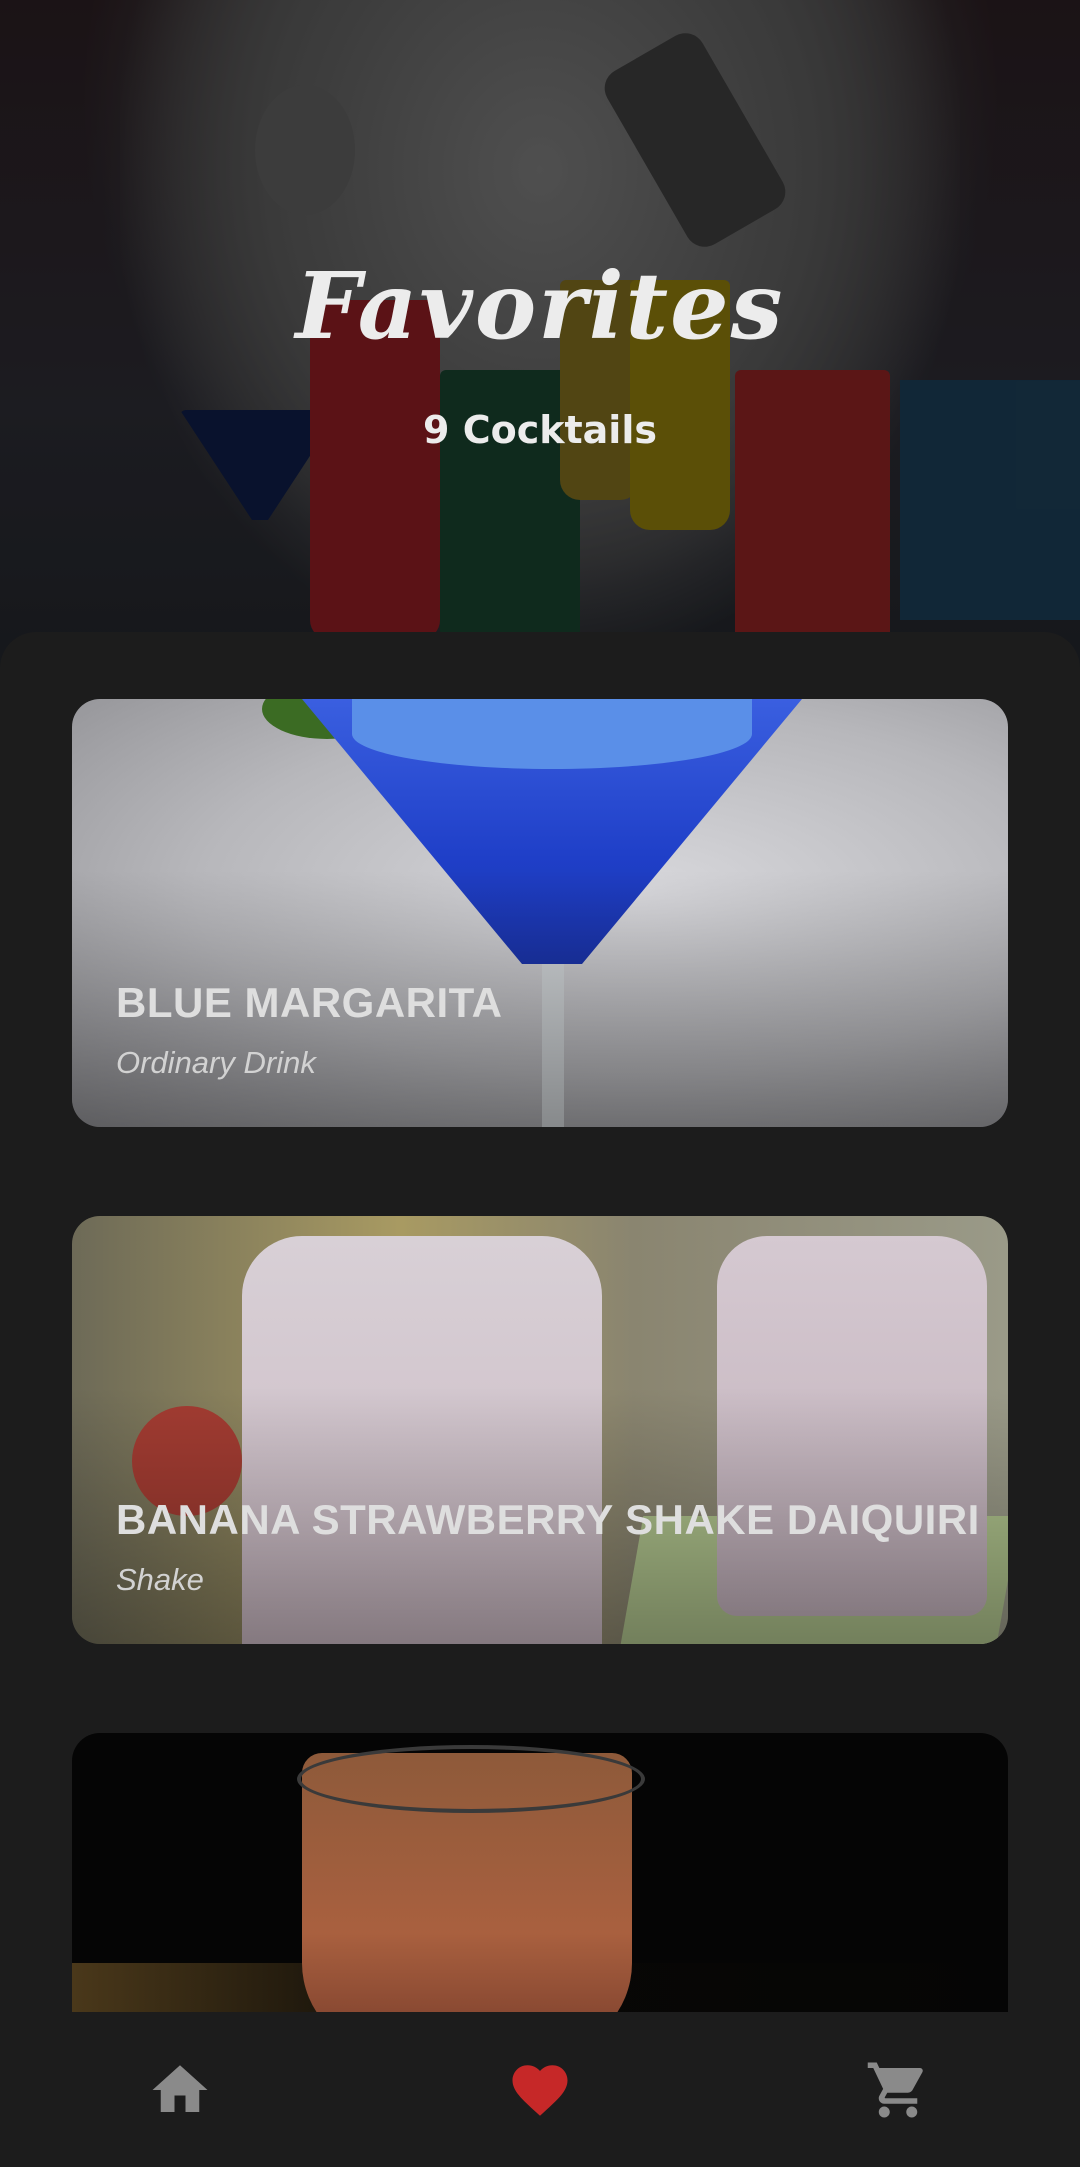  I want to click on bottom-navigation, so click(540, 2089).